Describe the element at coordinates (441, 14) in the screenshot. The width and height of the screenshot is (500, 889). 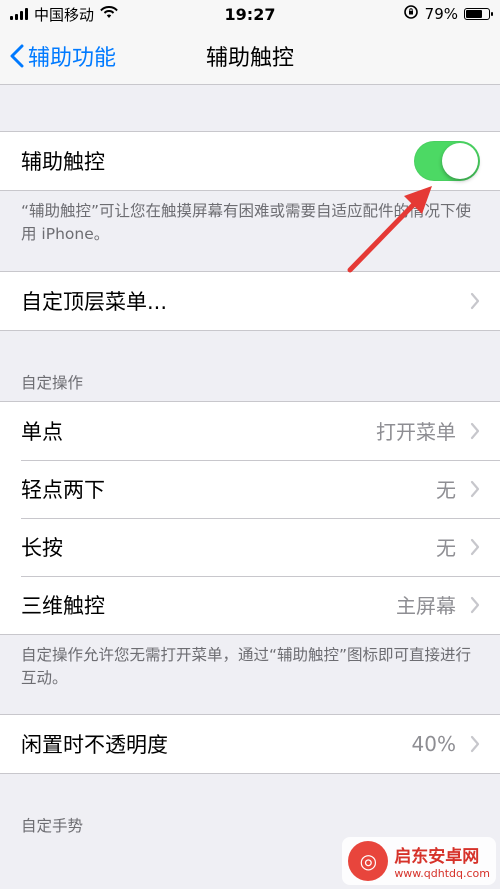
I see `battery-percent: 79%` at that location.